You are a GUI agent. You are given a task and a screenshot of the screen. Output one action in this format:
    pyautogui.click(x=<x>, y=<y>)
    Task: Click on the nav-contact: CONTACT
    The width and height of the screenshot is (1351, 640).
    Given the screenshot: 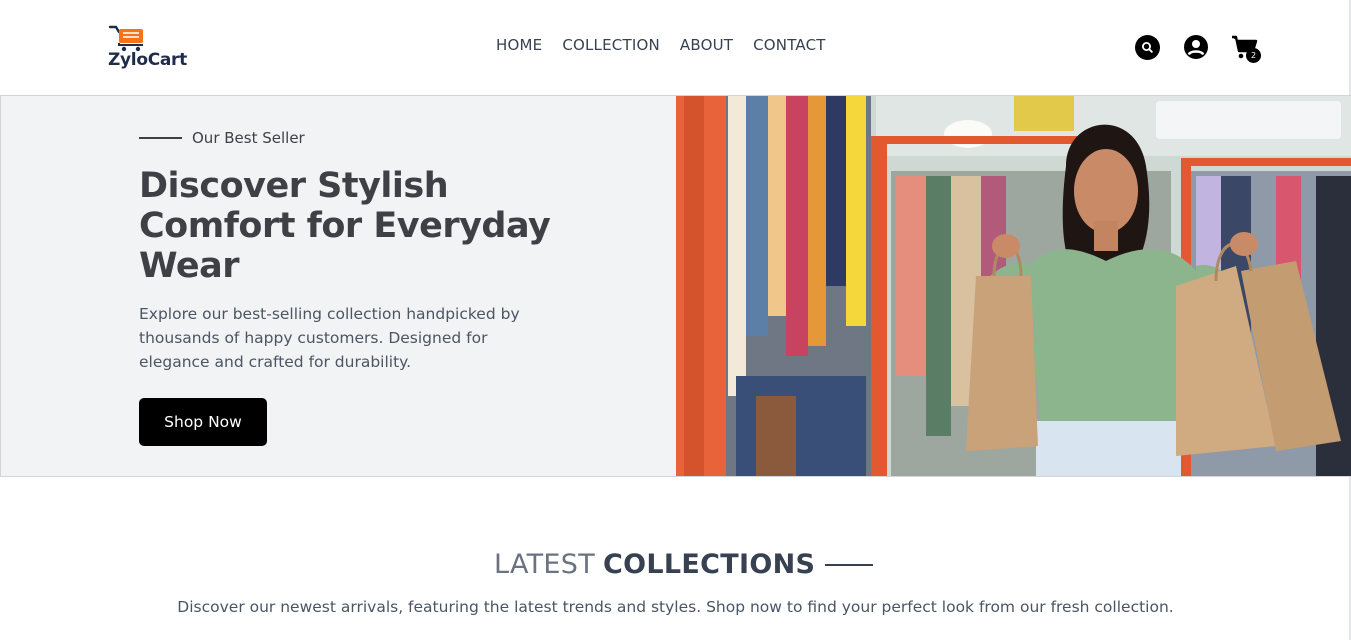 What is the action you would take?
    pyautogui.click(x=789, y=45)
    